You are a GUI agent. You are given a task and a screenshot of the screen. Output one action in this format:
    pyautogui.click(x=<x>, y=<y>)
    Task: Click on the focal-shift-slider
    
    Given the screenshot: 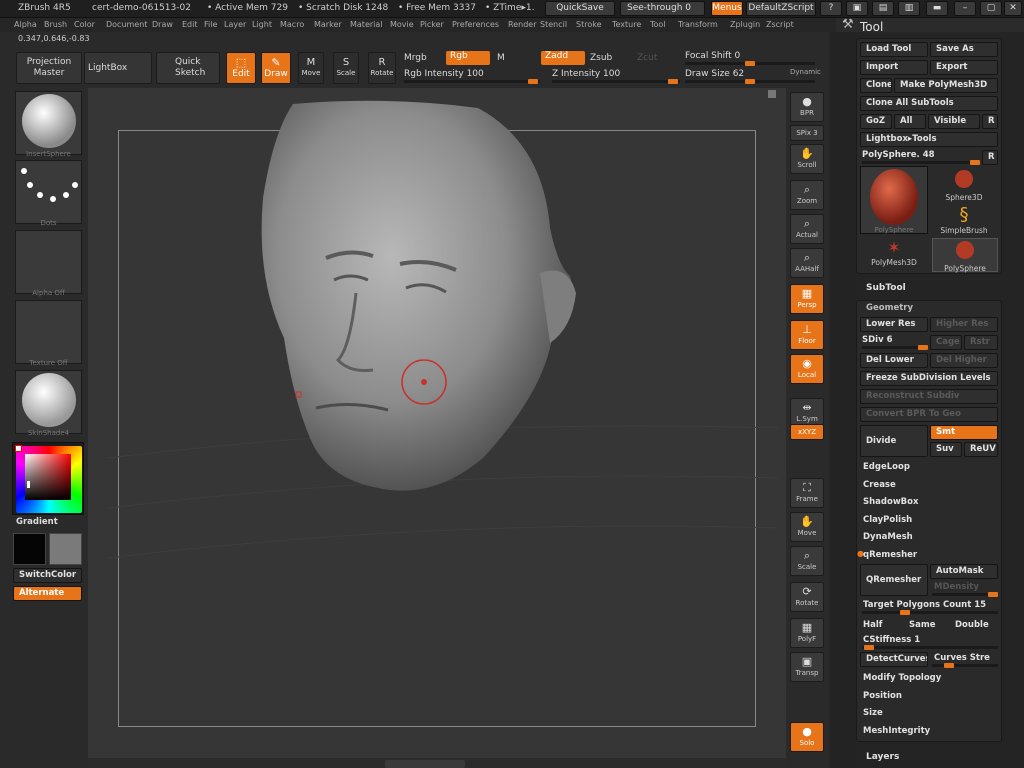 What is the action you would take?
    pyautogui.click(x=750, y=63)
    